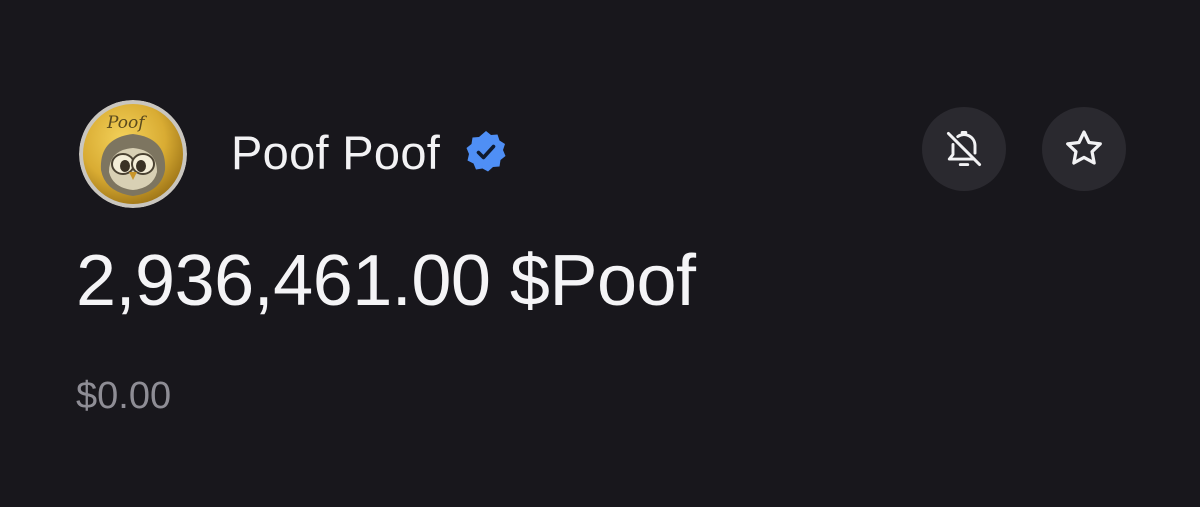  Describe the element at coordinates (386, 281) in the screenshot. I see `token-balance: 2,936,461.00 $Poof` at that location.